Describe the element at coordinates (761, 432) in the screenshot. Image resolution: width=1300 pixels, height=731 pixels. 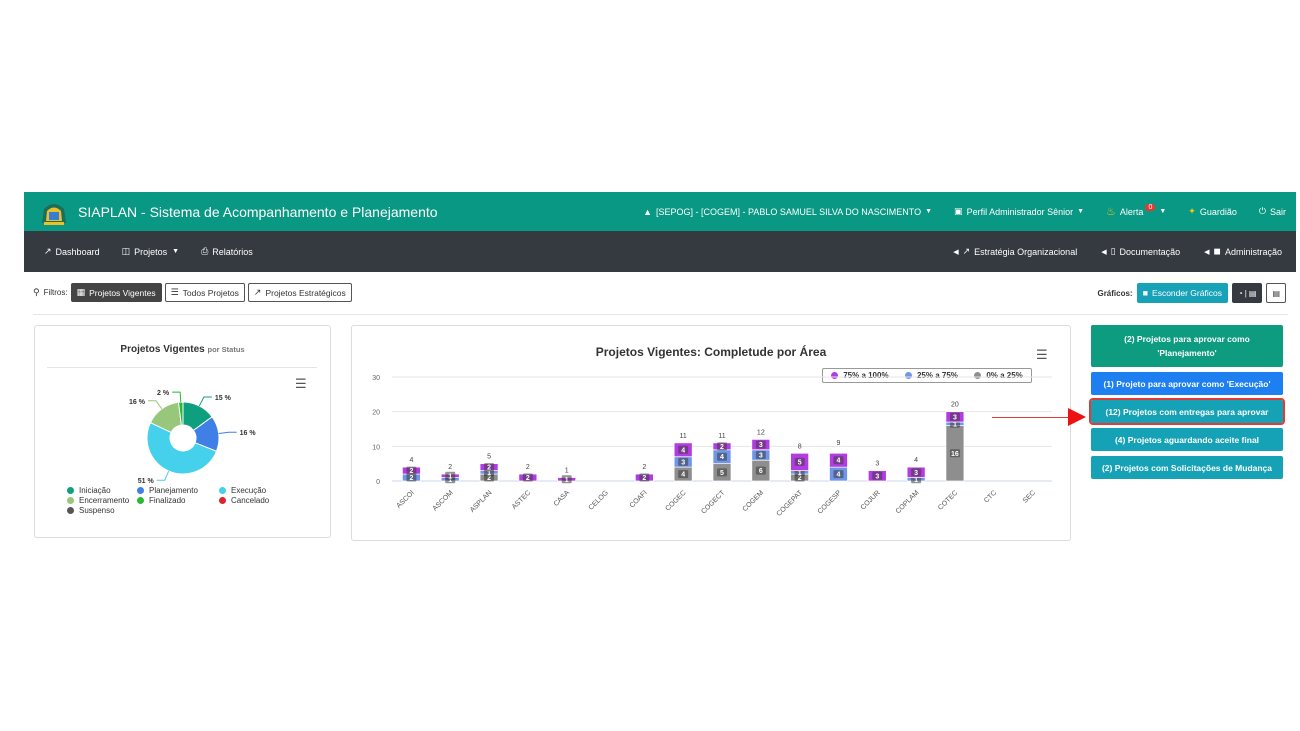
I see `bar-total-label: 12` at that location.